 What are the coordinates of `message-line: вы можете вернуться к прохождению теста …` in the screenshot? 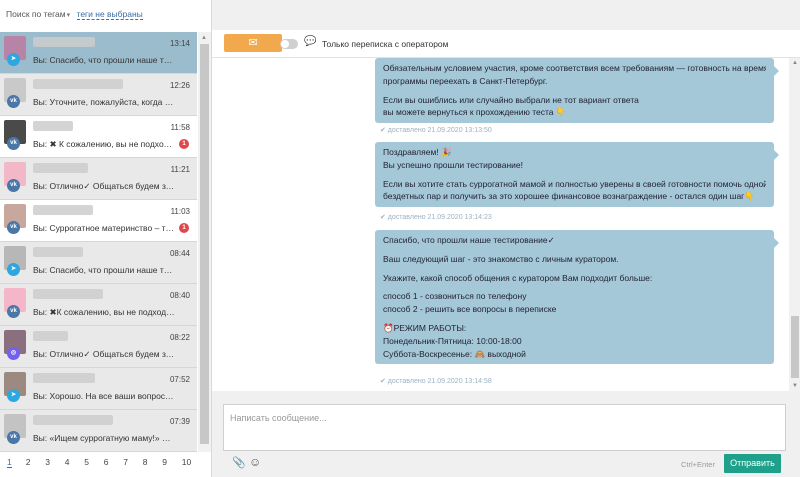 It's located at (475, 112).